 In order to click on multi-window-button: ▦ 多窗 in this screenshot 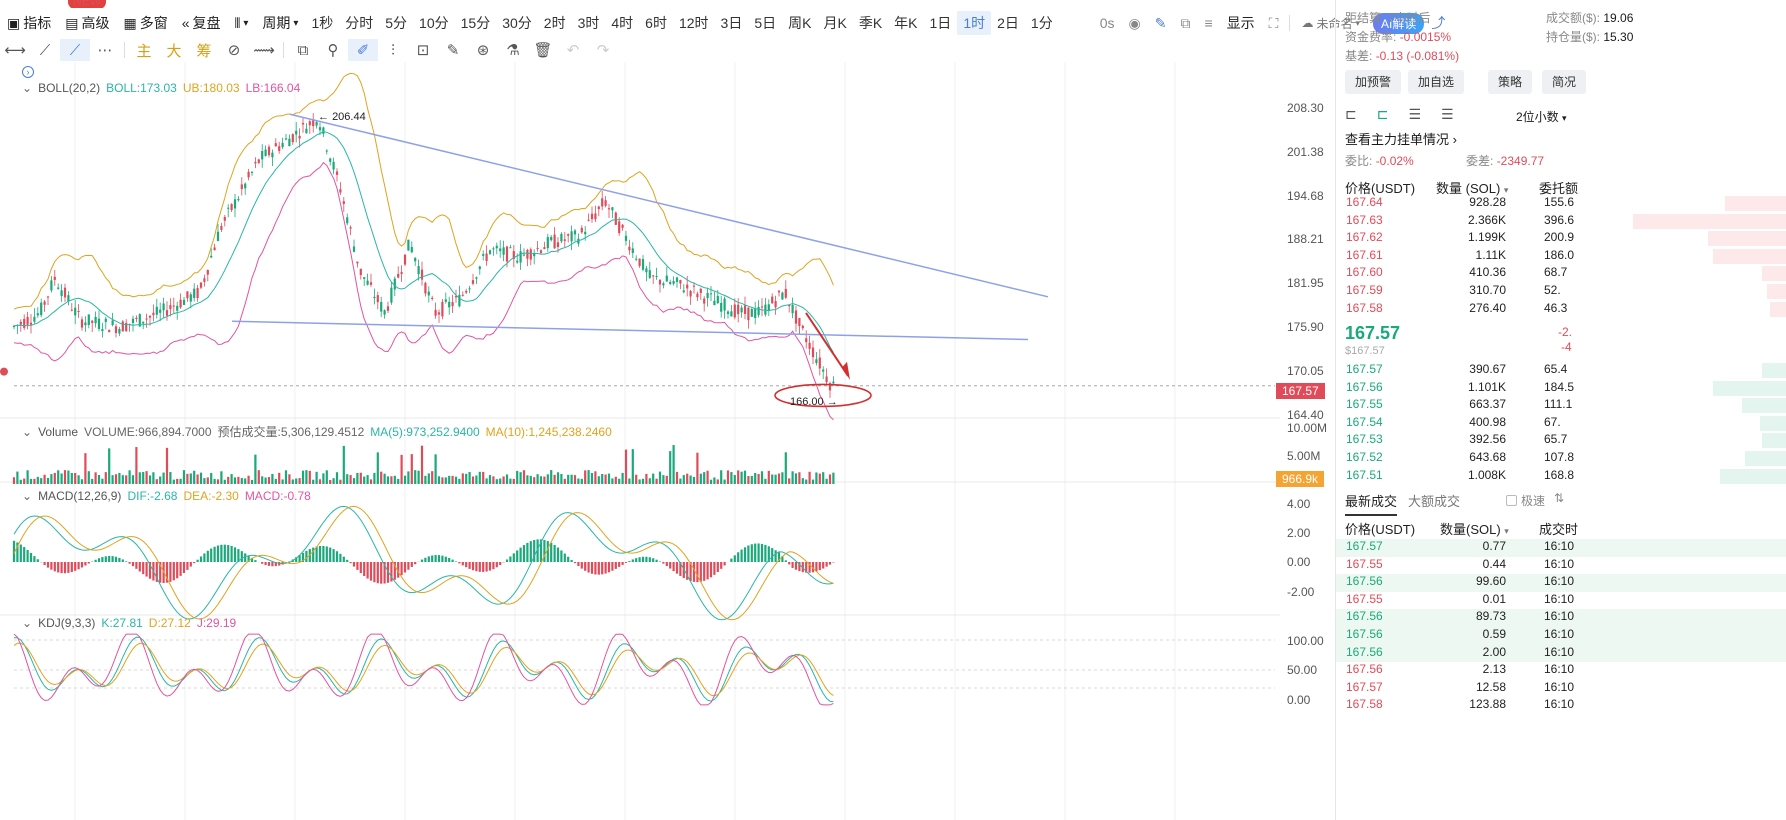, I will do `click(145, 23)`.